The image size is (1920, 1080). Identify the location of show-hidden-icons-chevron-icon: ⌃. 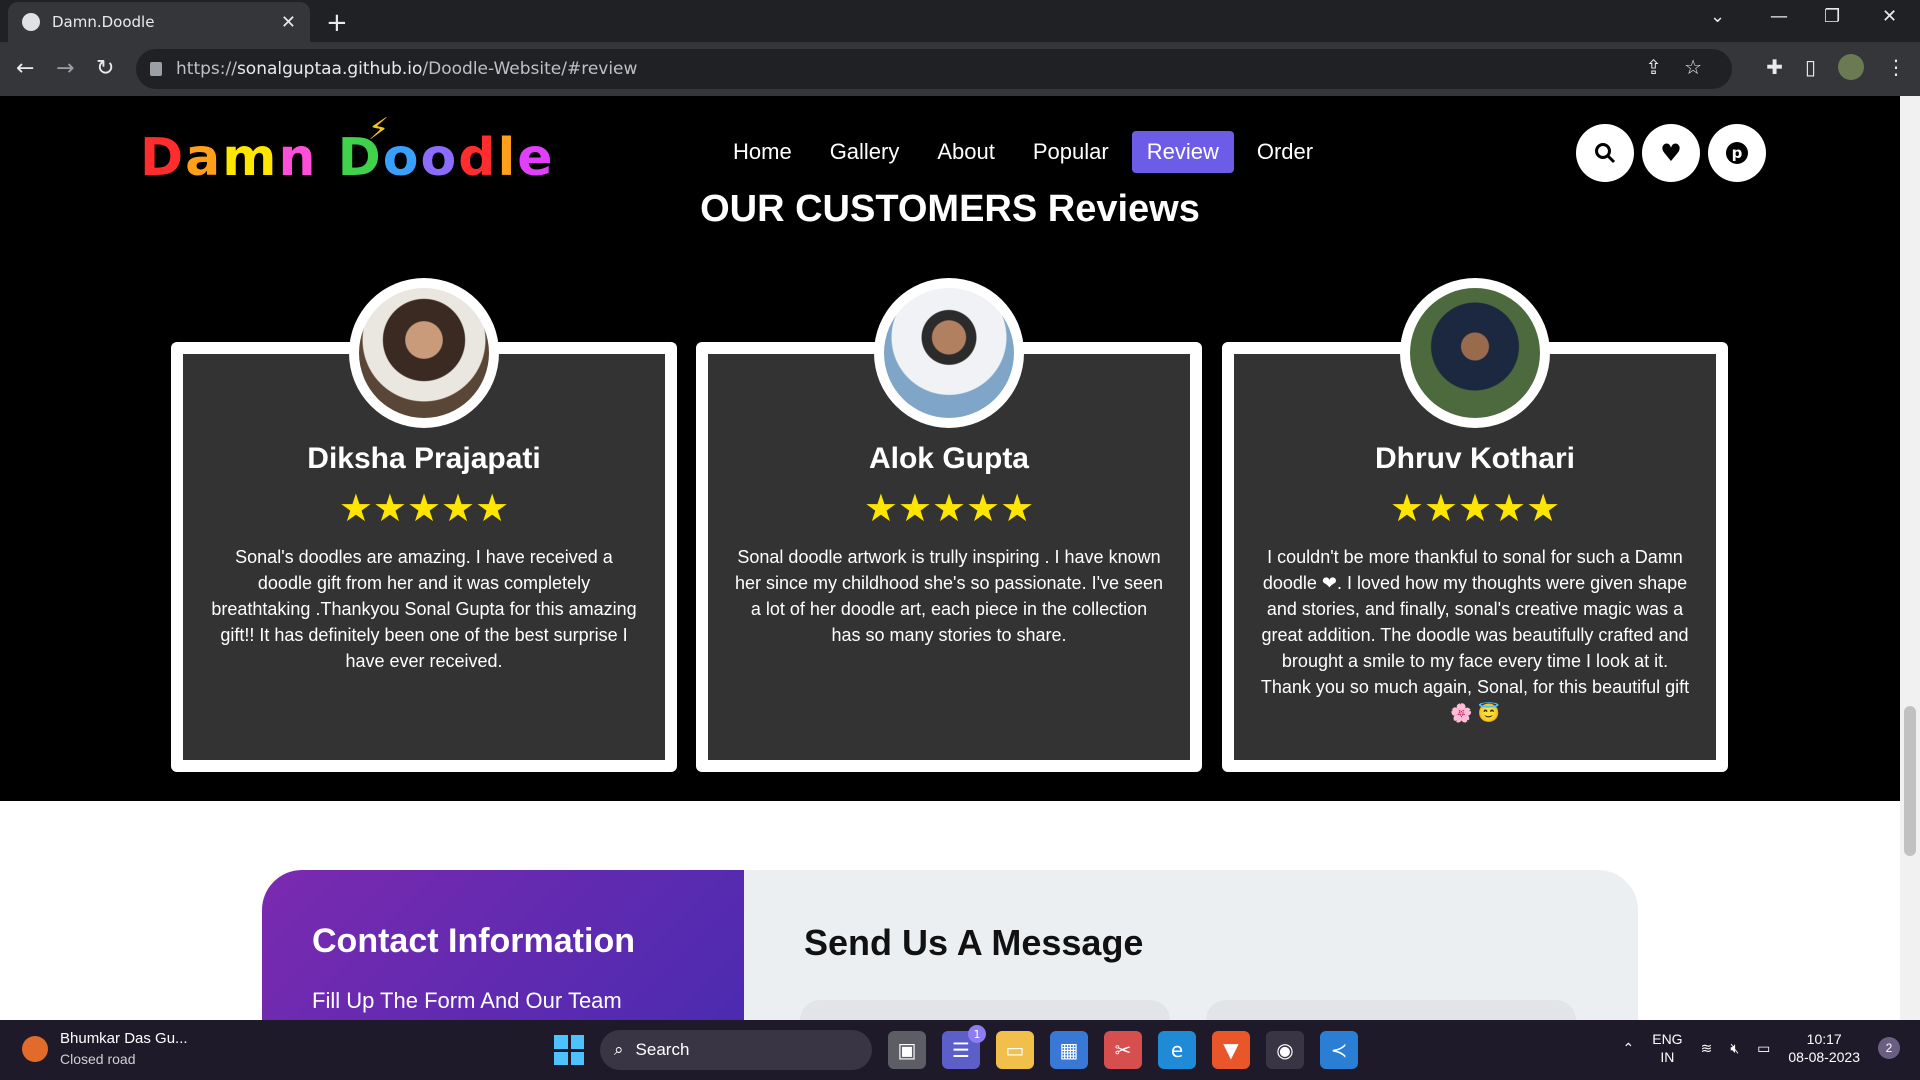
(1629, 1048).